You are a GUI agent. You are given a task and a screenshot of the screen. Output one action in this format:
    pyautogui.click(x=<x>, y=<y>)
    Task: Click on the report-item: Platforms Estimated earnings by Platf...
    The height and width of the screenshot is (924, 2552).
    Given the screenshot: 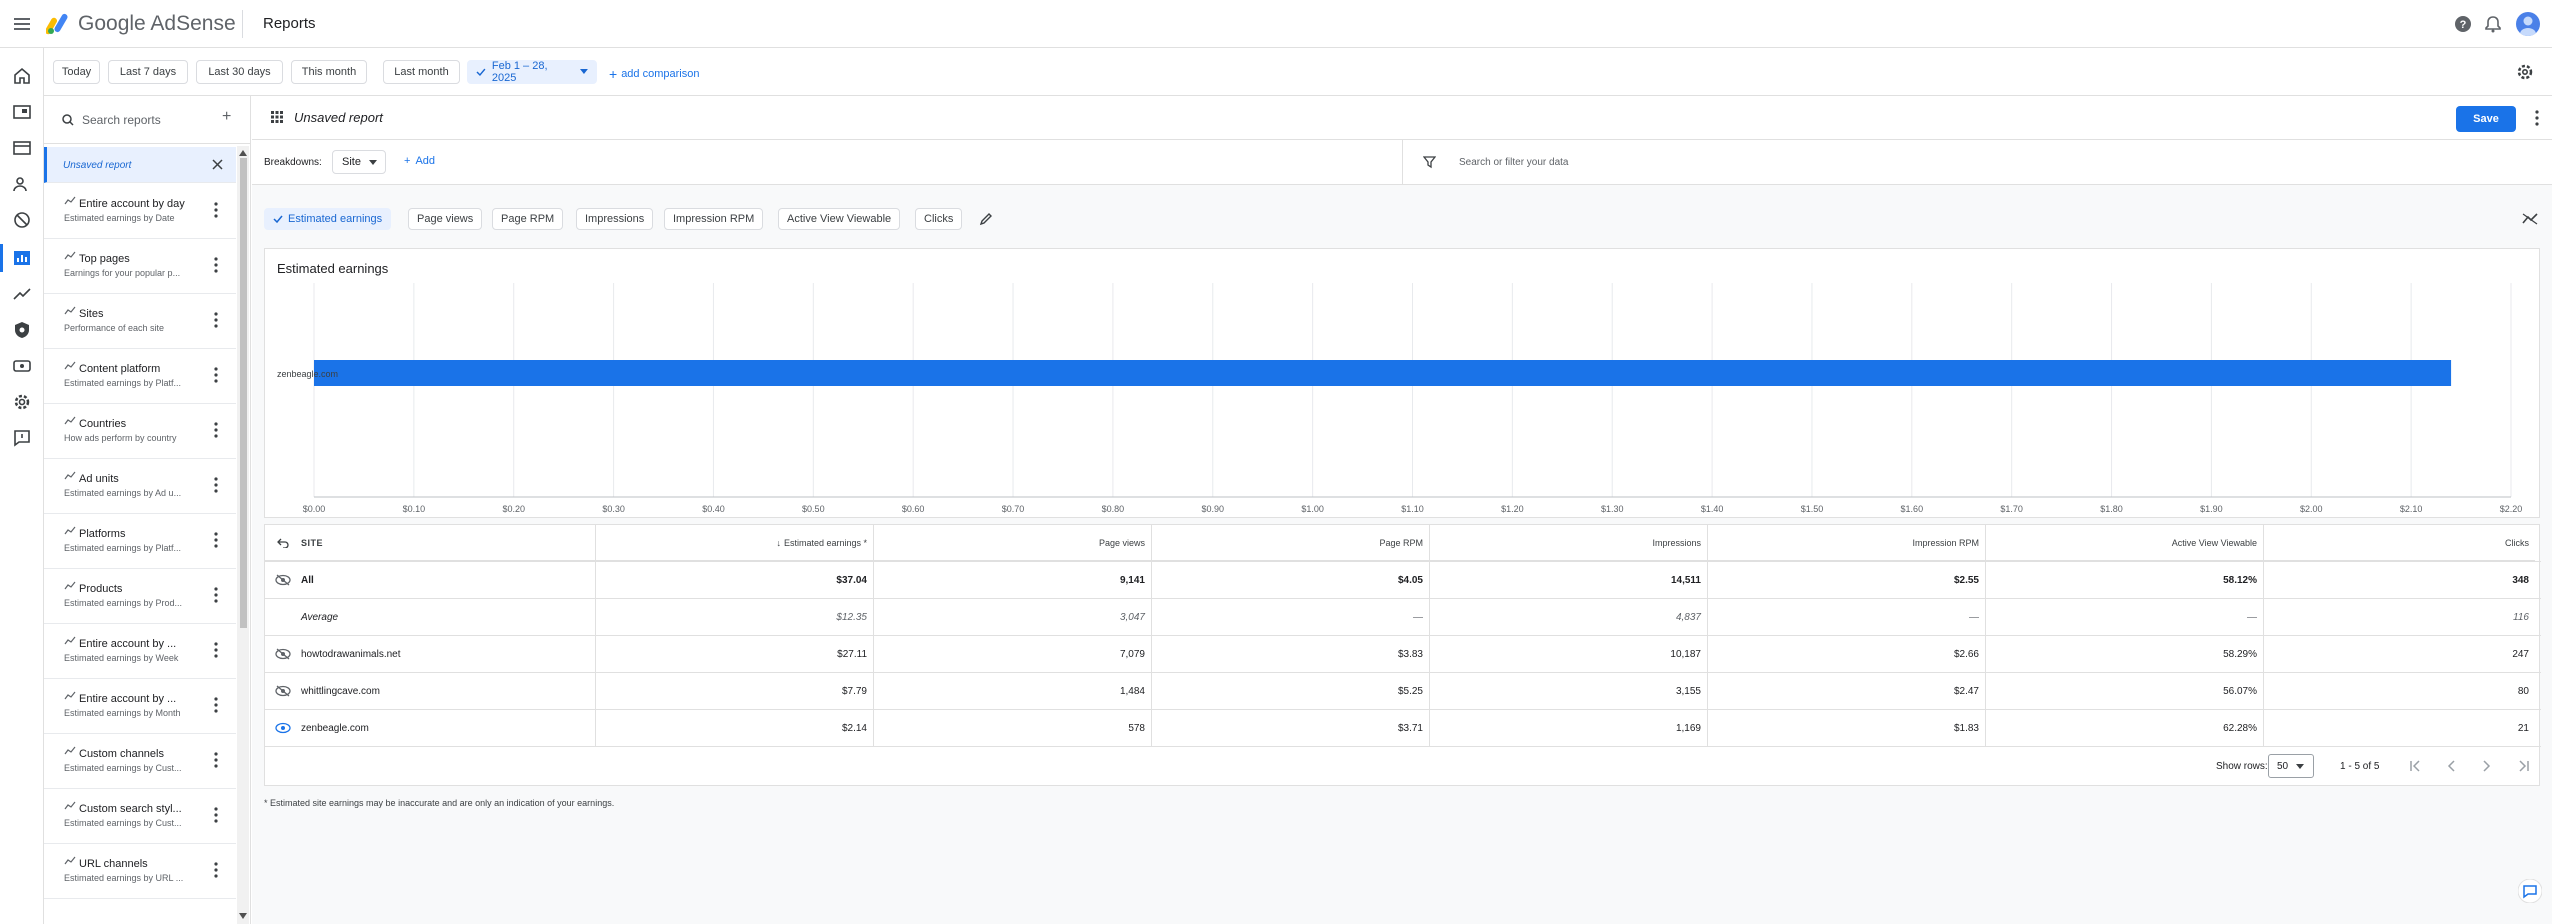 What is the action you would take?
    pyautogui.click(x=140, y=541)
    